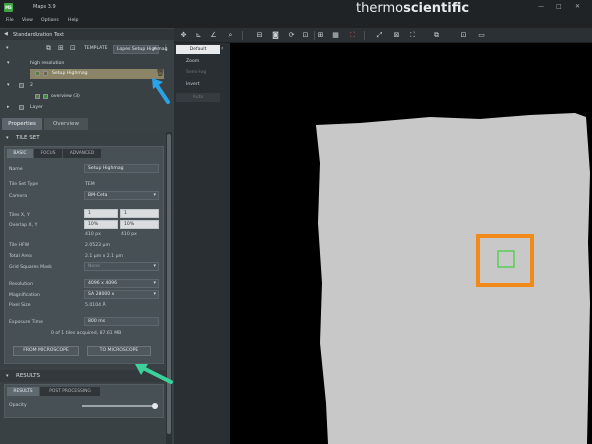 This screenshot has height=444, width=592. Describe the element at coordinates (27, 20) in the screenshot. I see `menu-view: View` at that location.